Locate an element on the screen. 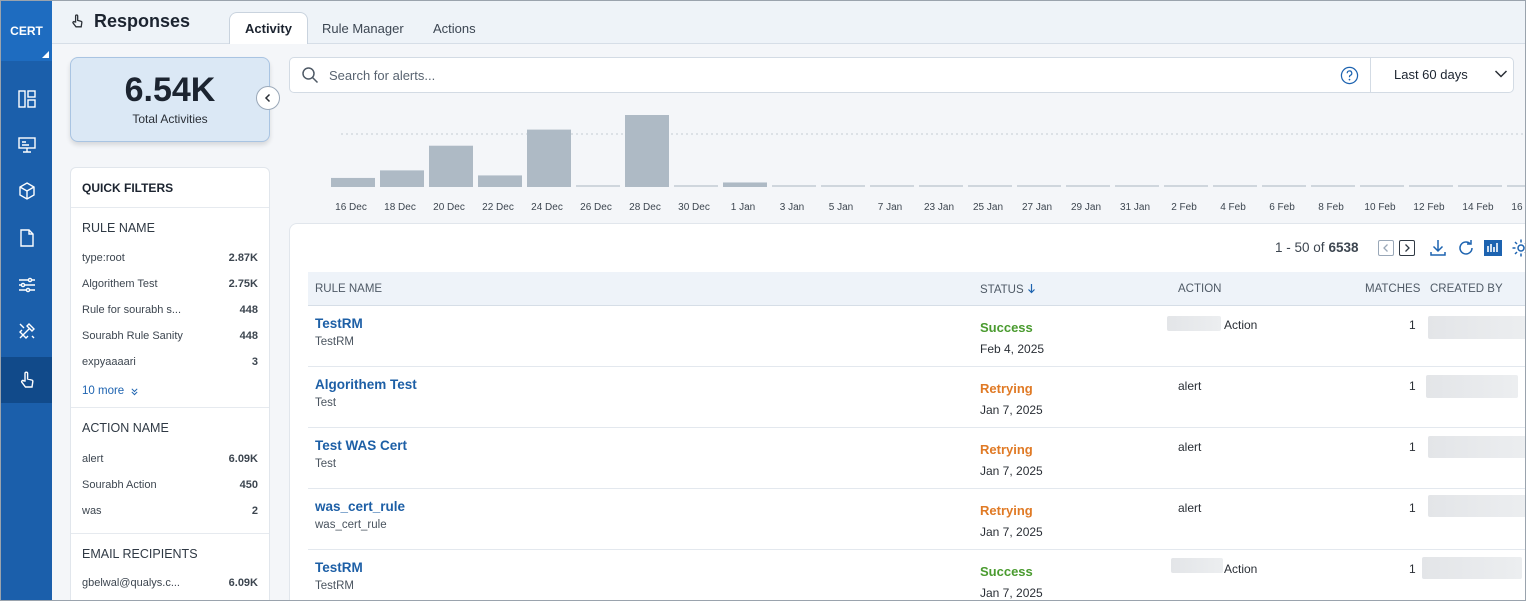  filter-item: Algorithem Test 2.75K is located at coordinates (170, 284).